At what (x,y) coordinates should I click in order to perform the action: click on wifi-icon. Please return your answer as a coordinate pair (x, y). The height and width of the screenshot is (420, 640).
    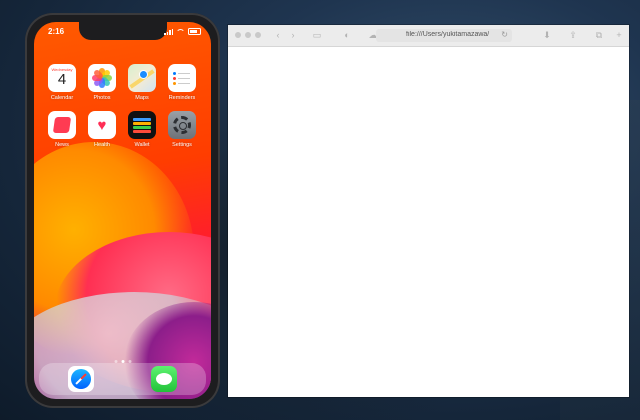
    Looking at the image, I should click on (180, 31).